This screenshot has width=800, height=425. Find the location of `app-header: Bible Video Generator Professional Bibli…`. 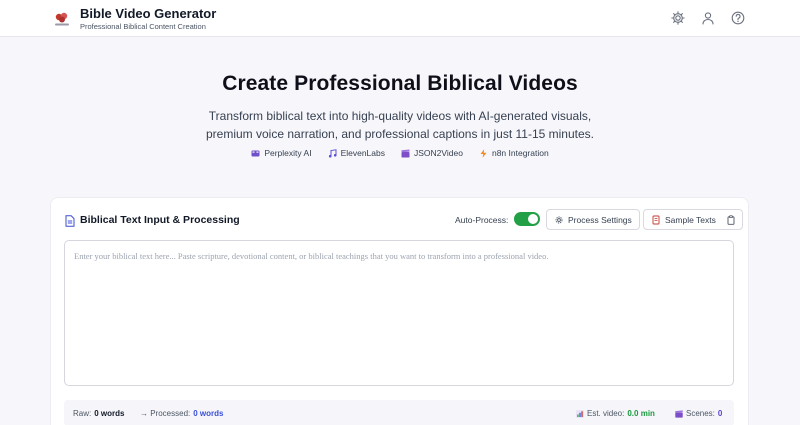

app-header: Bible Video Generator Professional Bibli… is located at coordinates (400, 18).